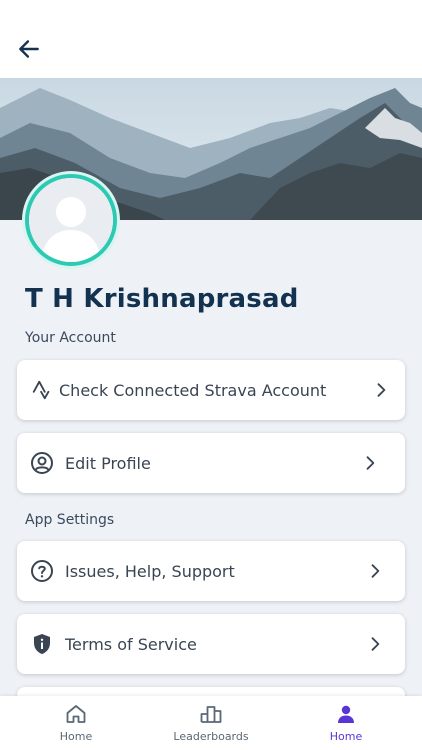 This screenshot has width=422, height=750. What do you see at coordinates (211, 644) in the screenshot?
I see `terms-of-service-button: Terms of Service` at bounding box center [211, 644].